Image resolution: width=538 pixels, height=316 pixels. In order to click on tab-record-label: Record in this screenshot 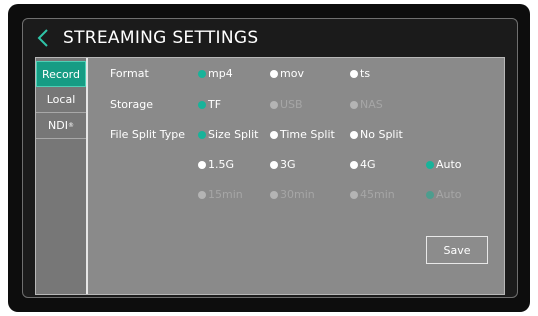, I will do `click(60, 74)`.